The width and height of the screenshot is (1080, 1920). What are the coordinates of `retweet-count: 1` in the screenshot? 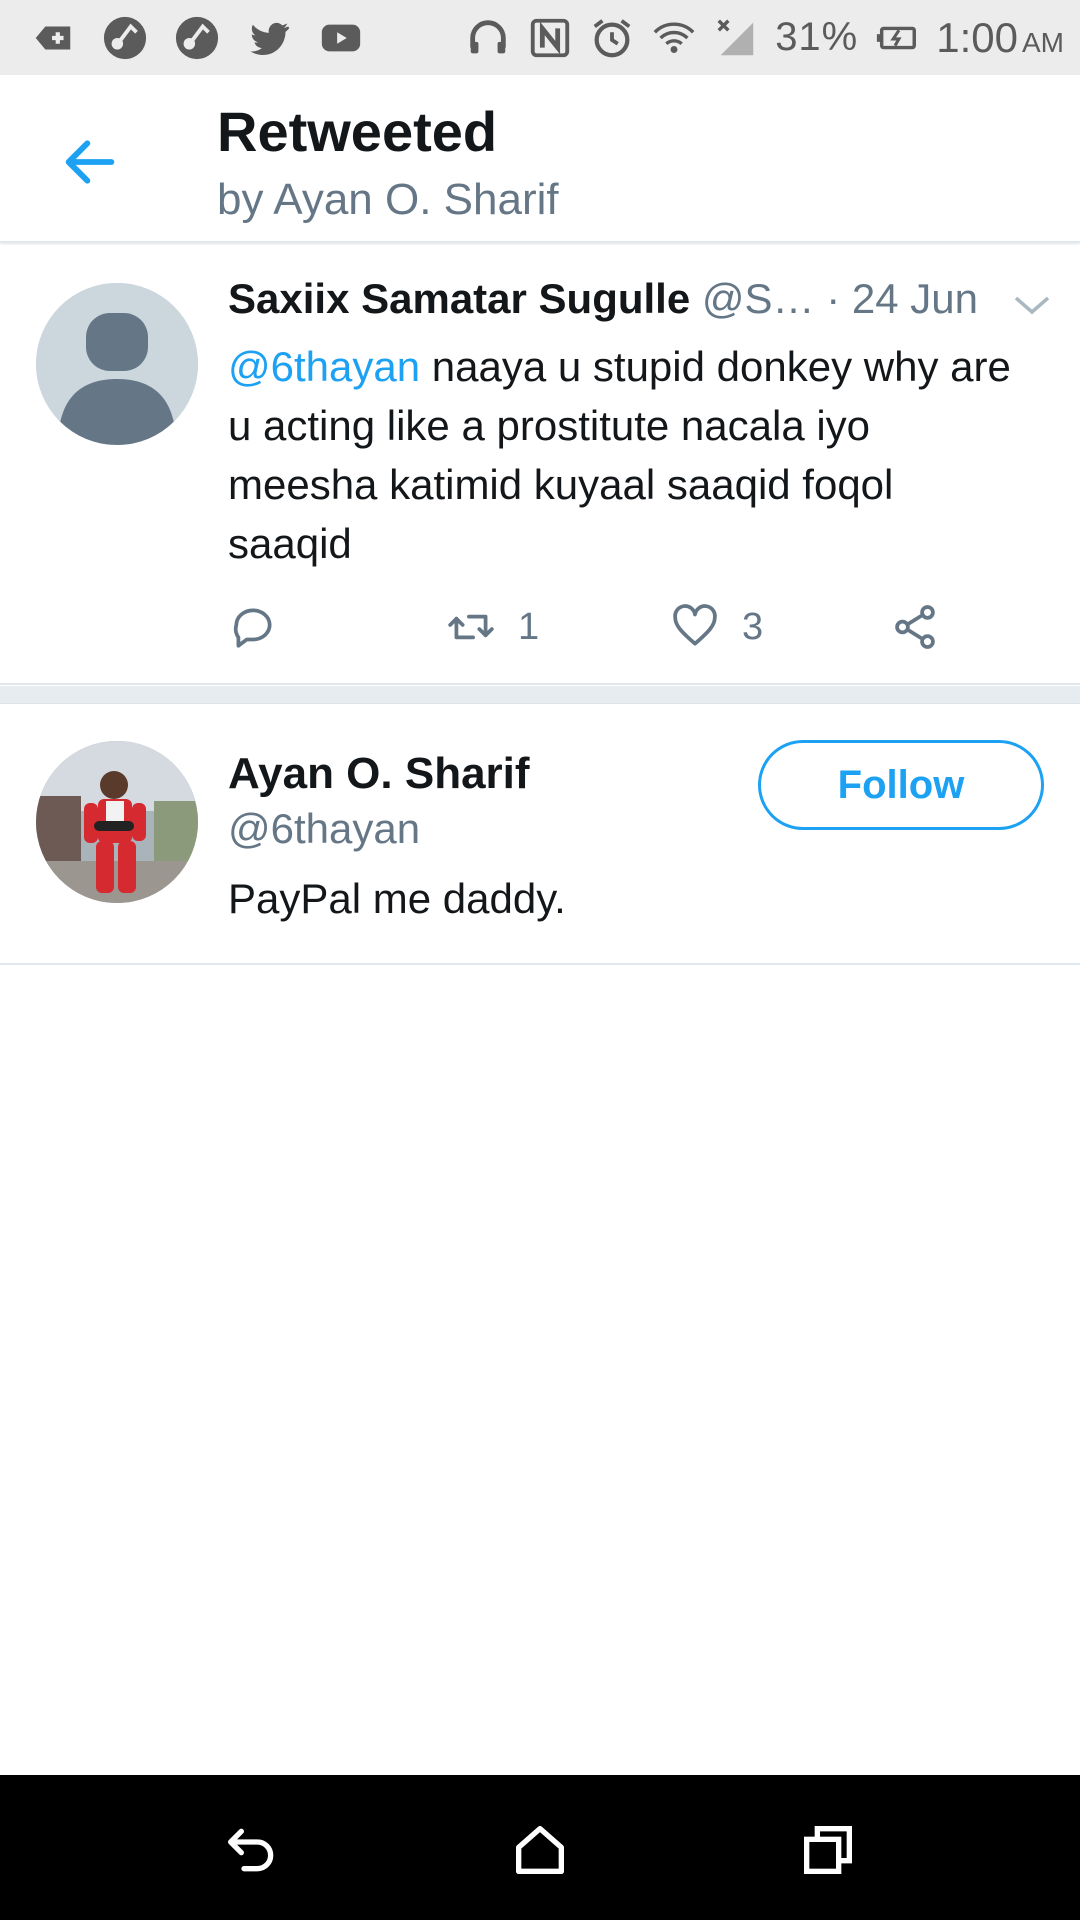 It's located at (529, 626).